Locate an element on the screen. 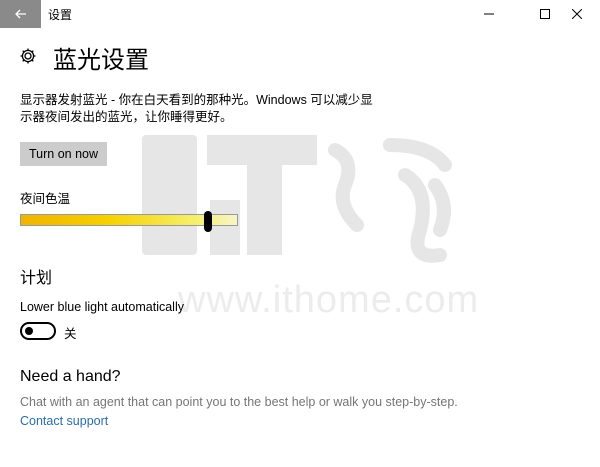  back-button is located at coordinates (20, 14).